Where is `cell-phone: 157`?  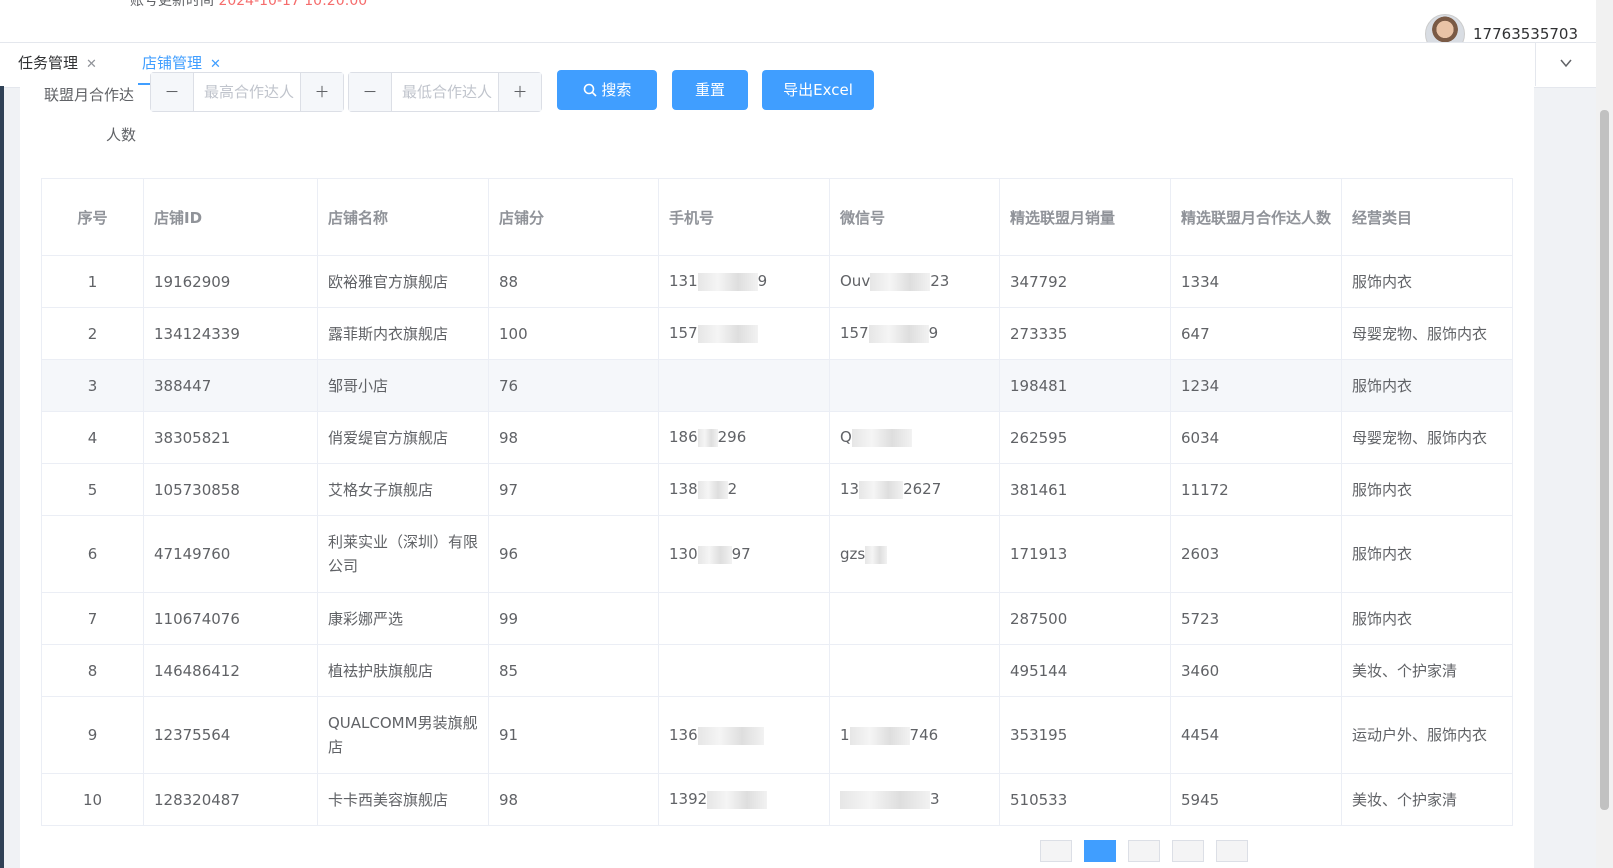
cell-phone: 157 is located at coordinates (744, 333).